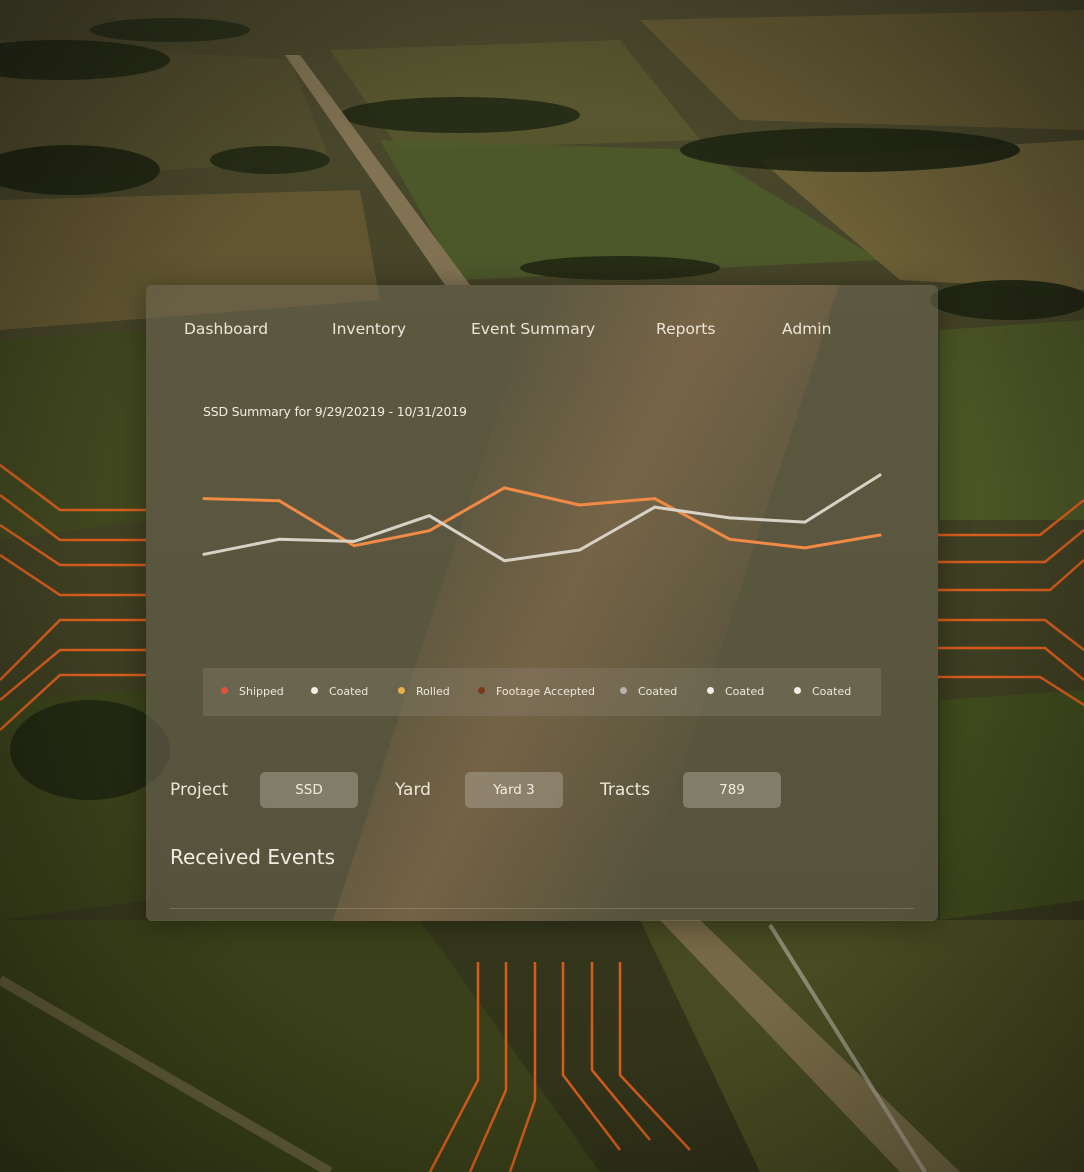  What do you see at coordinates (261, 691) in the screenshot?
I see `legend-label: Shipped` at bounding box center [261, 691].